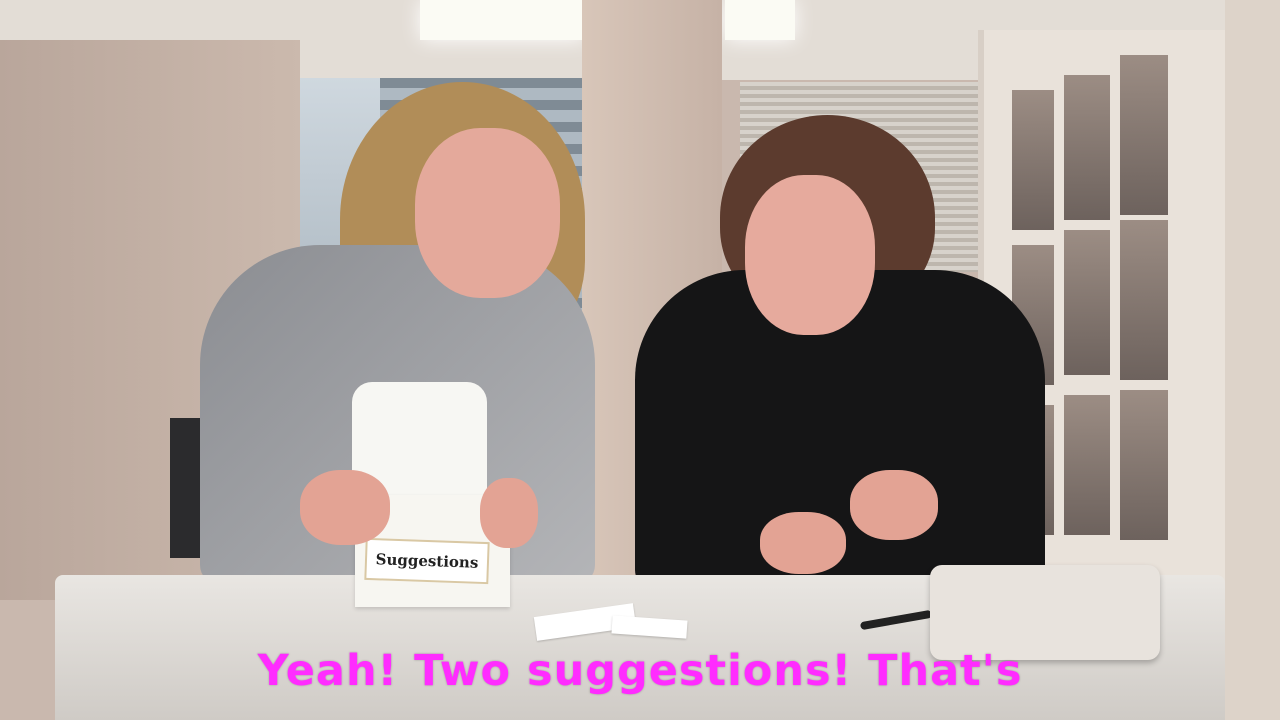  Describe the element at coordinates (803, 543) in the screenshot. I see `right-hand` at that location.